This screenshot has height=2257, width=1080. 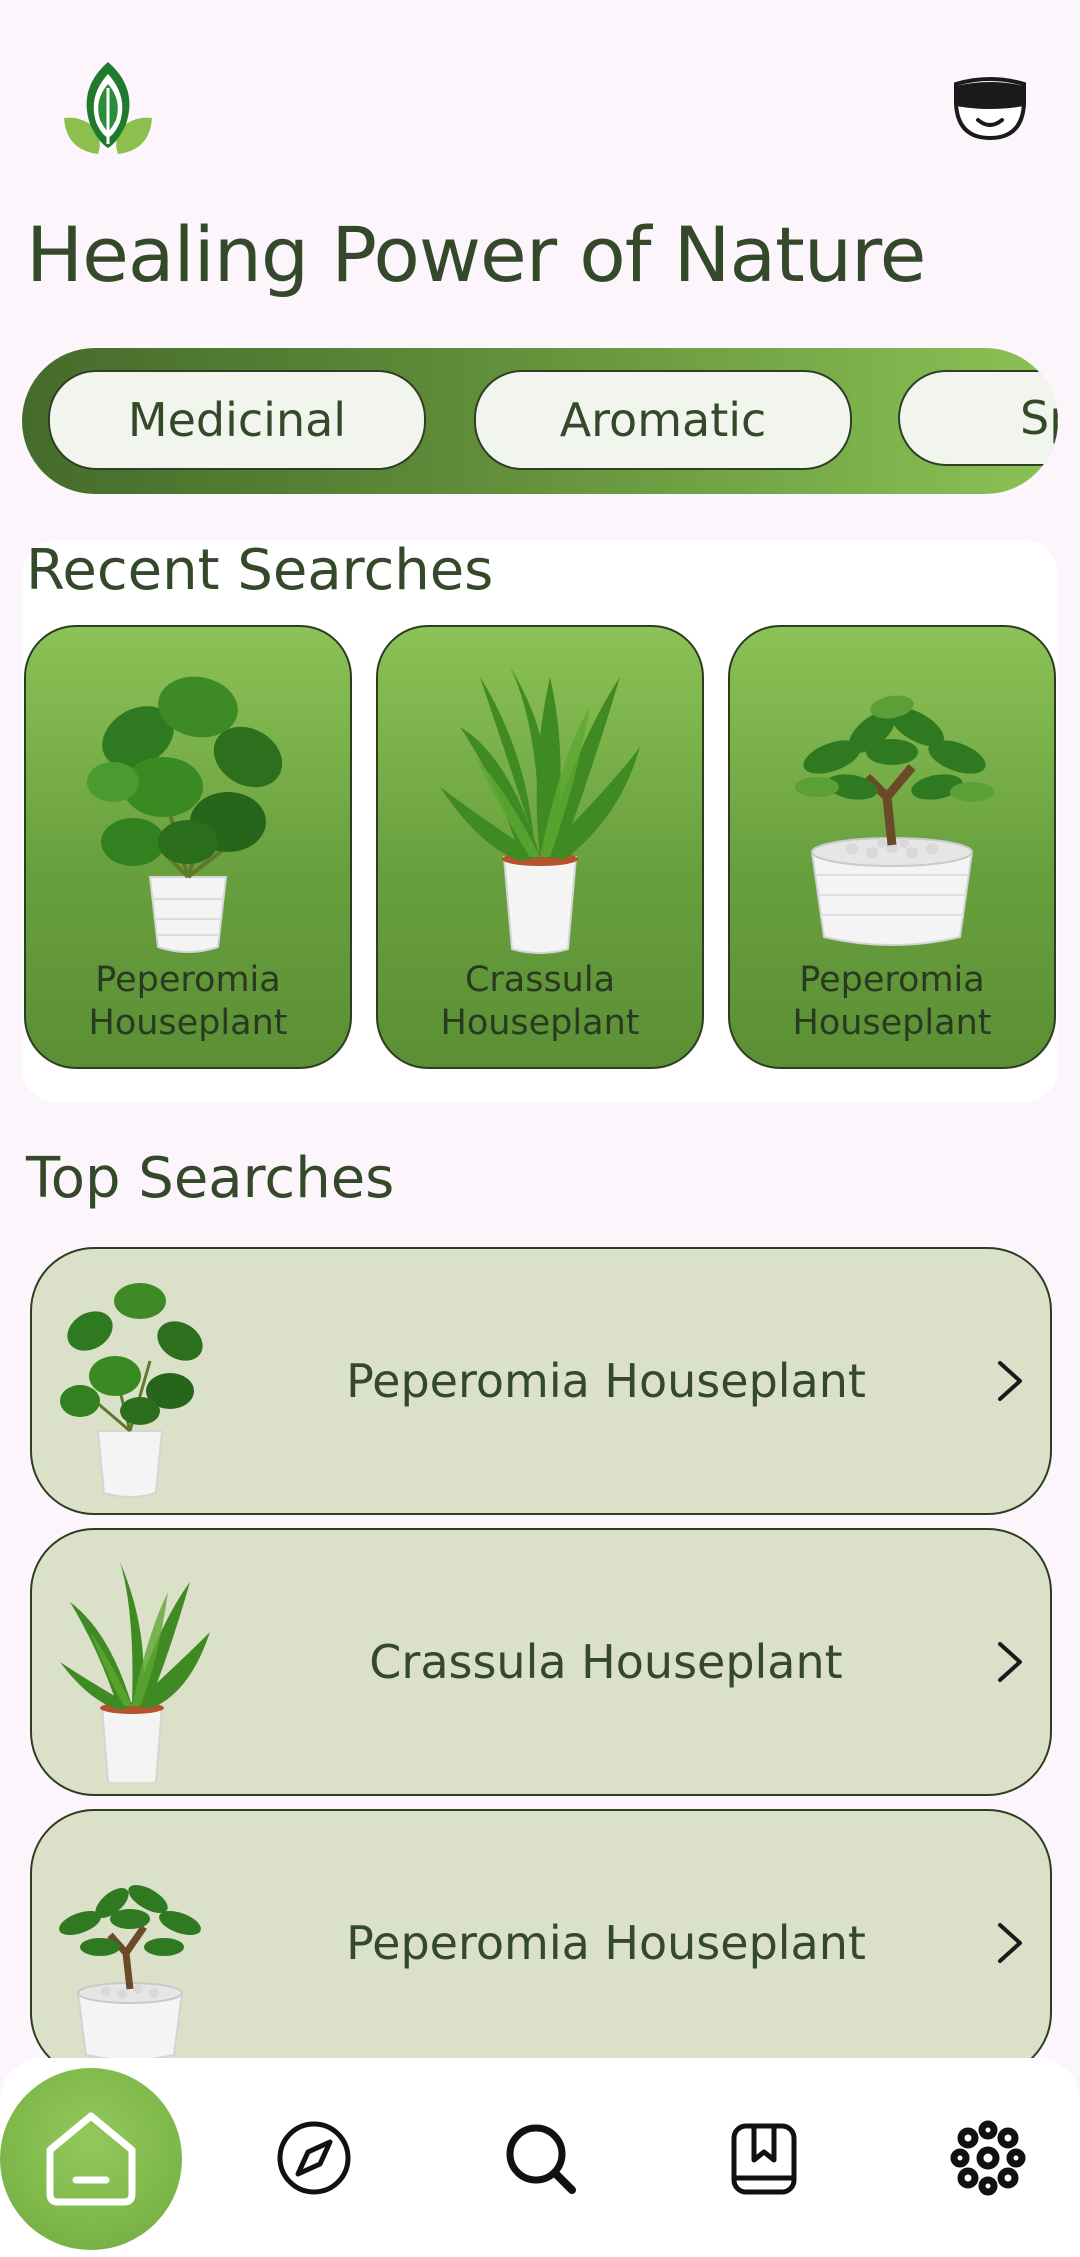 What do you see at coordinates (237, 420) in the screenshot?
I see `category-chip-medicinal: Medicinal` at bounding box center [237, 420].